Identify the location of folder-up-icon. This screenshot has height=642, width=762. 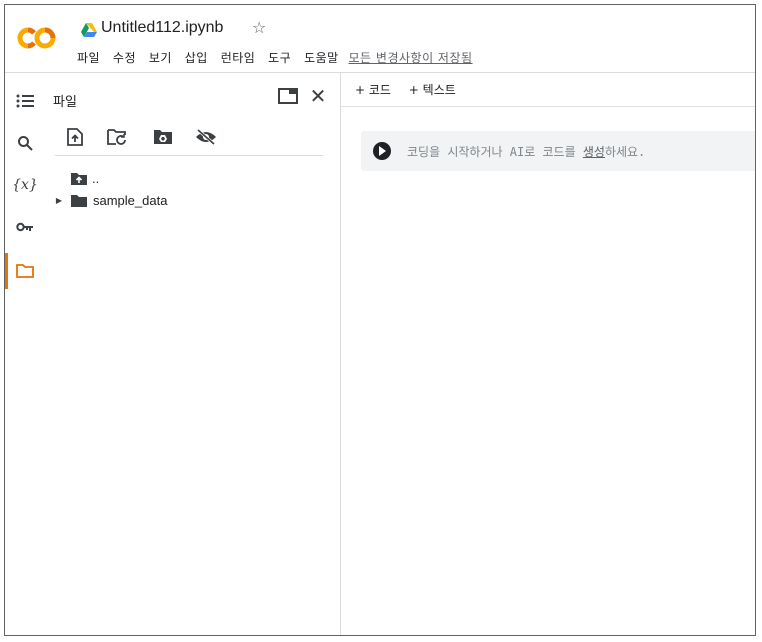
(79, 178).